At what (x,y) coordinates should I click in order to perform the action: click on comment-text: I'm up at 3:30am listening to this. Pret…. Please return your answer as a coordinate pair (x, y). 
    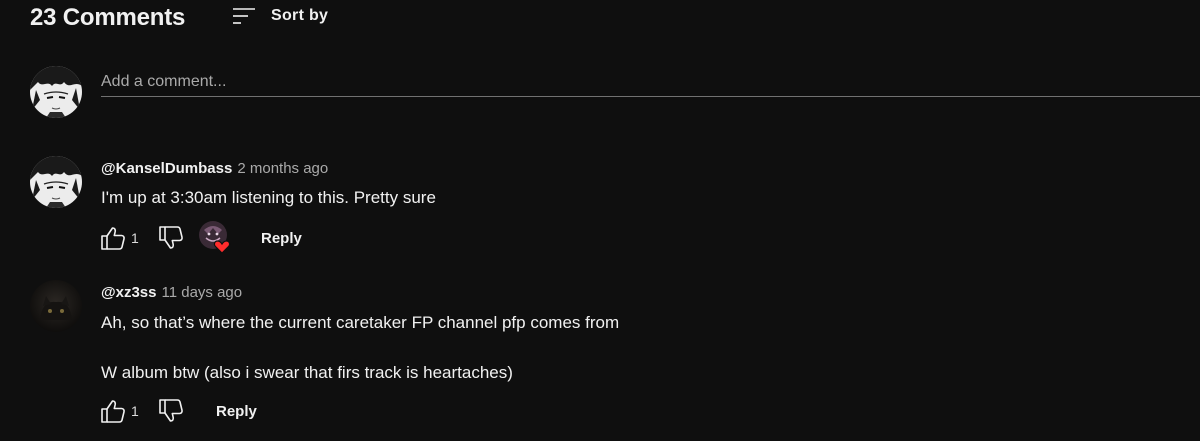
    Looking at the image, I should click on (268, 197).